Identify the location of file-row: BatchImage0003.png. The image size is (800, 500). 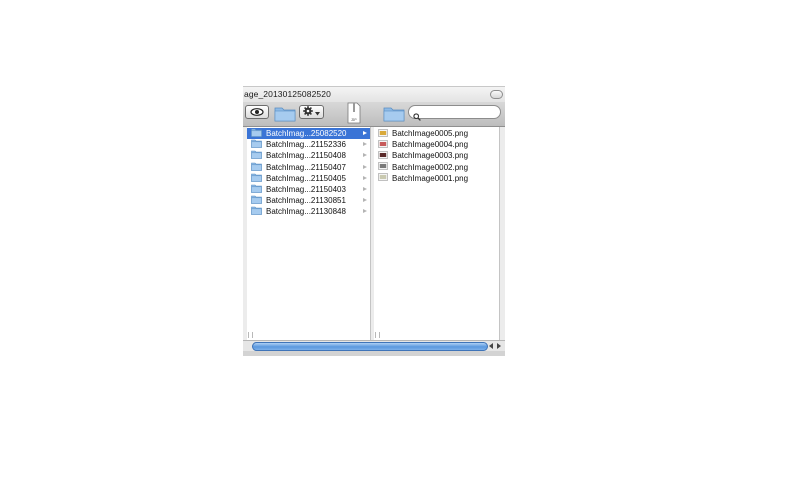
(436, 155).